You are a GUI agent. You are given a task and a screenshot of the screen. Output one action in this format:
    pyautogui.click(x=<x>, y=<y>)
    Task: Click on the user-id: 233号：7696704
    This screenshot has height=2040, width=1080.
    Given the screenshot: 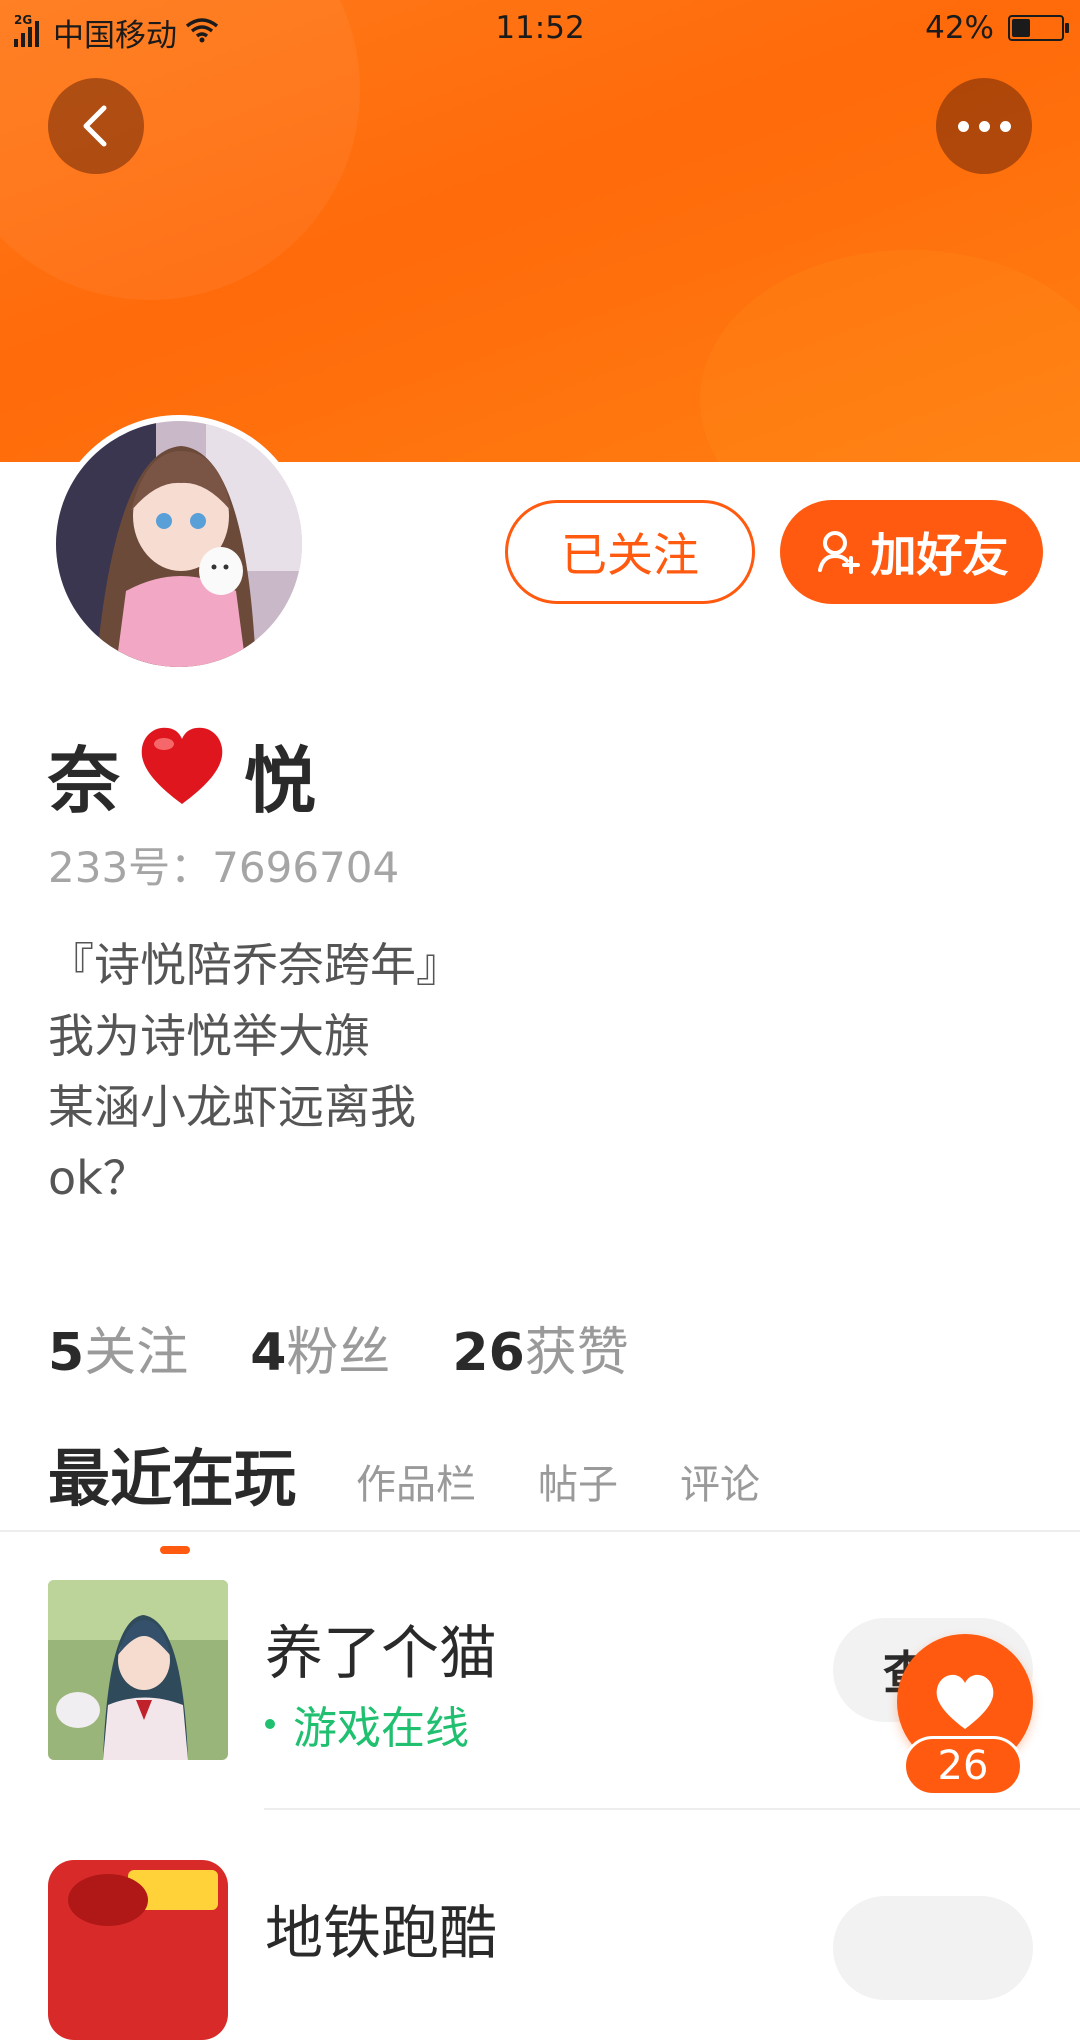 What is the action you would take?
    pyautogui.click(x=224, y=867)
    